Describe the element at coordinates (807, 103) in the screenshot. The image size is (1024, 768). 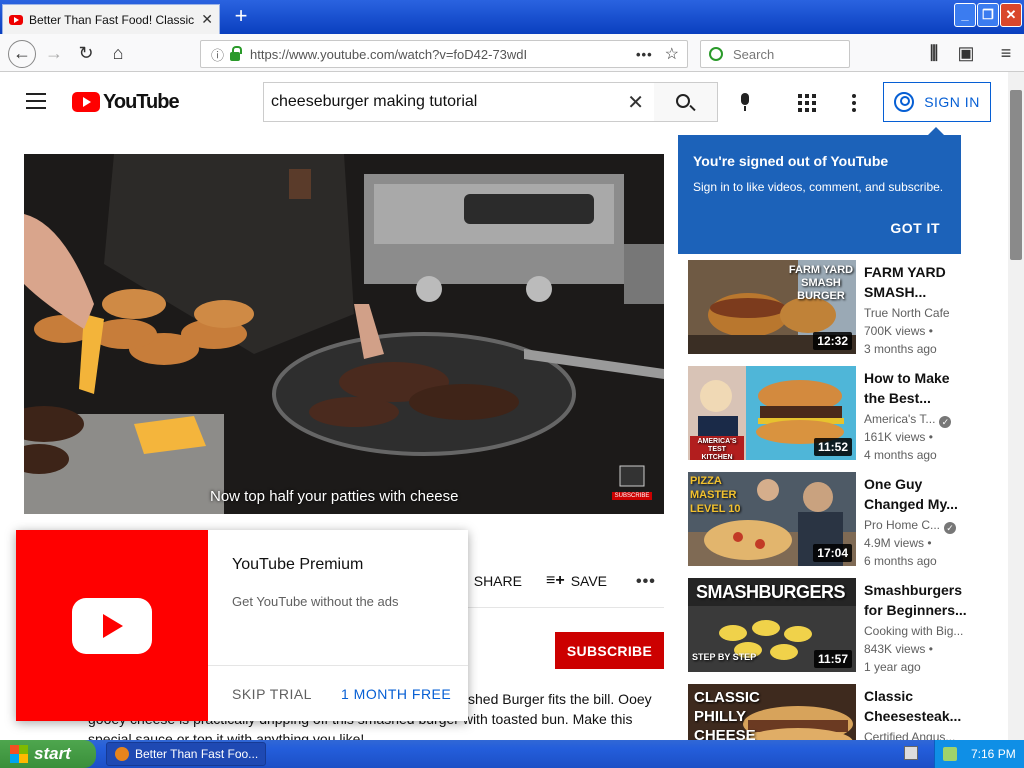
I see `apps-grid-icon` at that location.